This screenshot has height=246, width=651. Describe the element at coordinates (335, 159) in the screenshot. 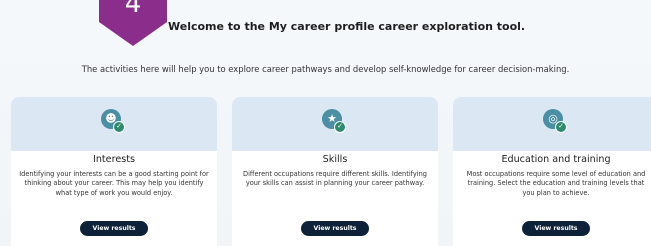

I see `card-title: Skills` at that location.